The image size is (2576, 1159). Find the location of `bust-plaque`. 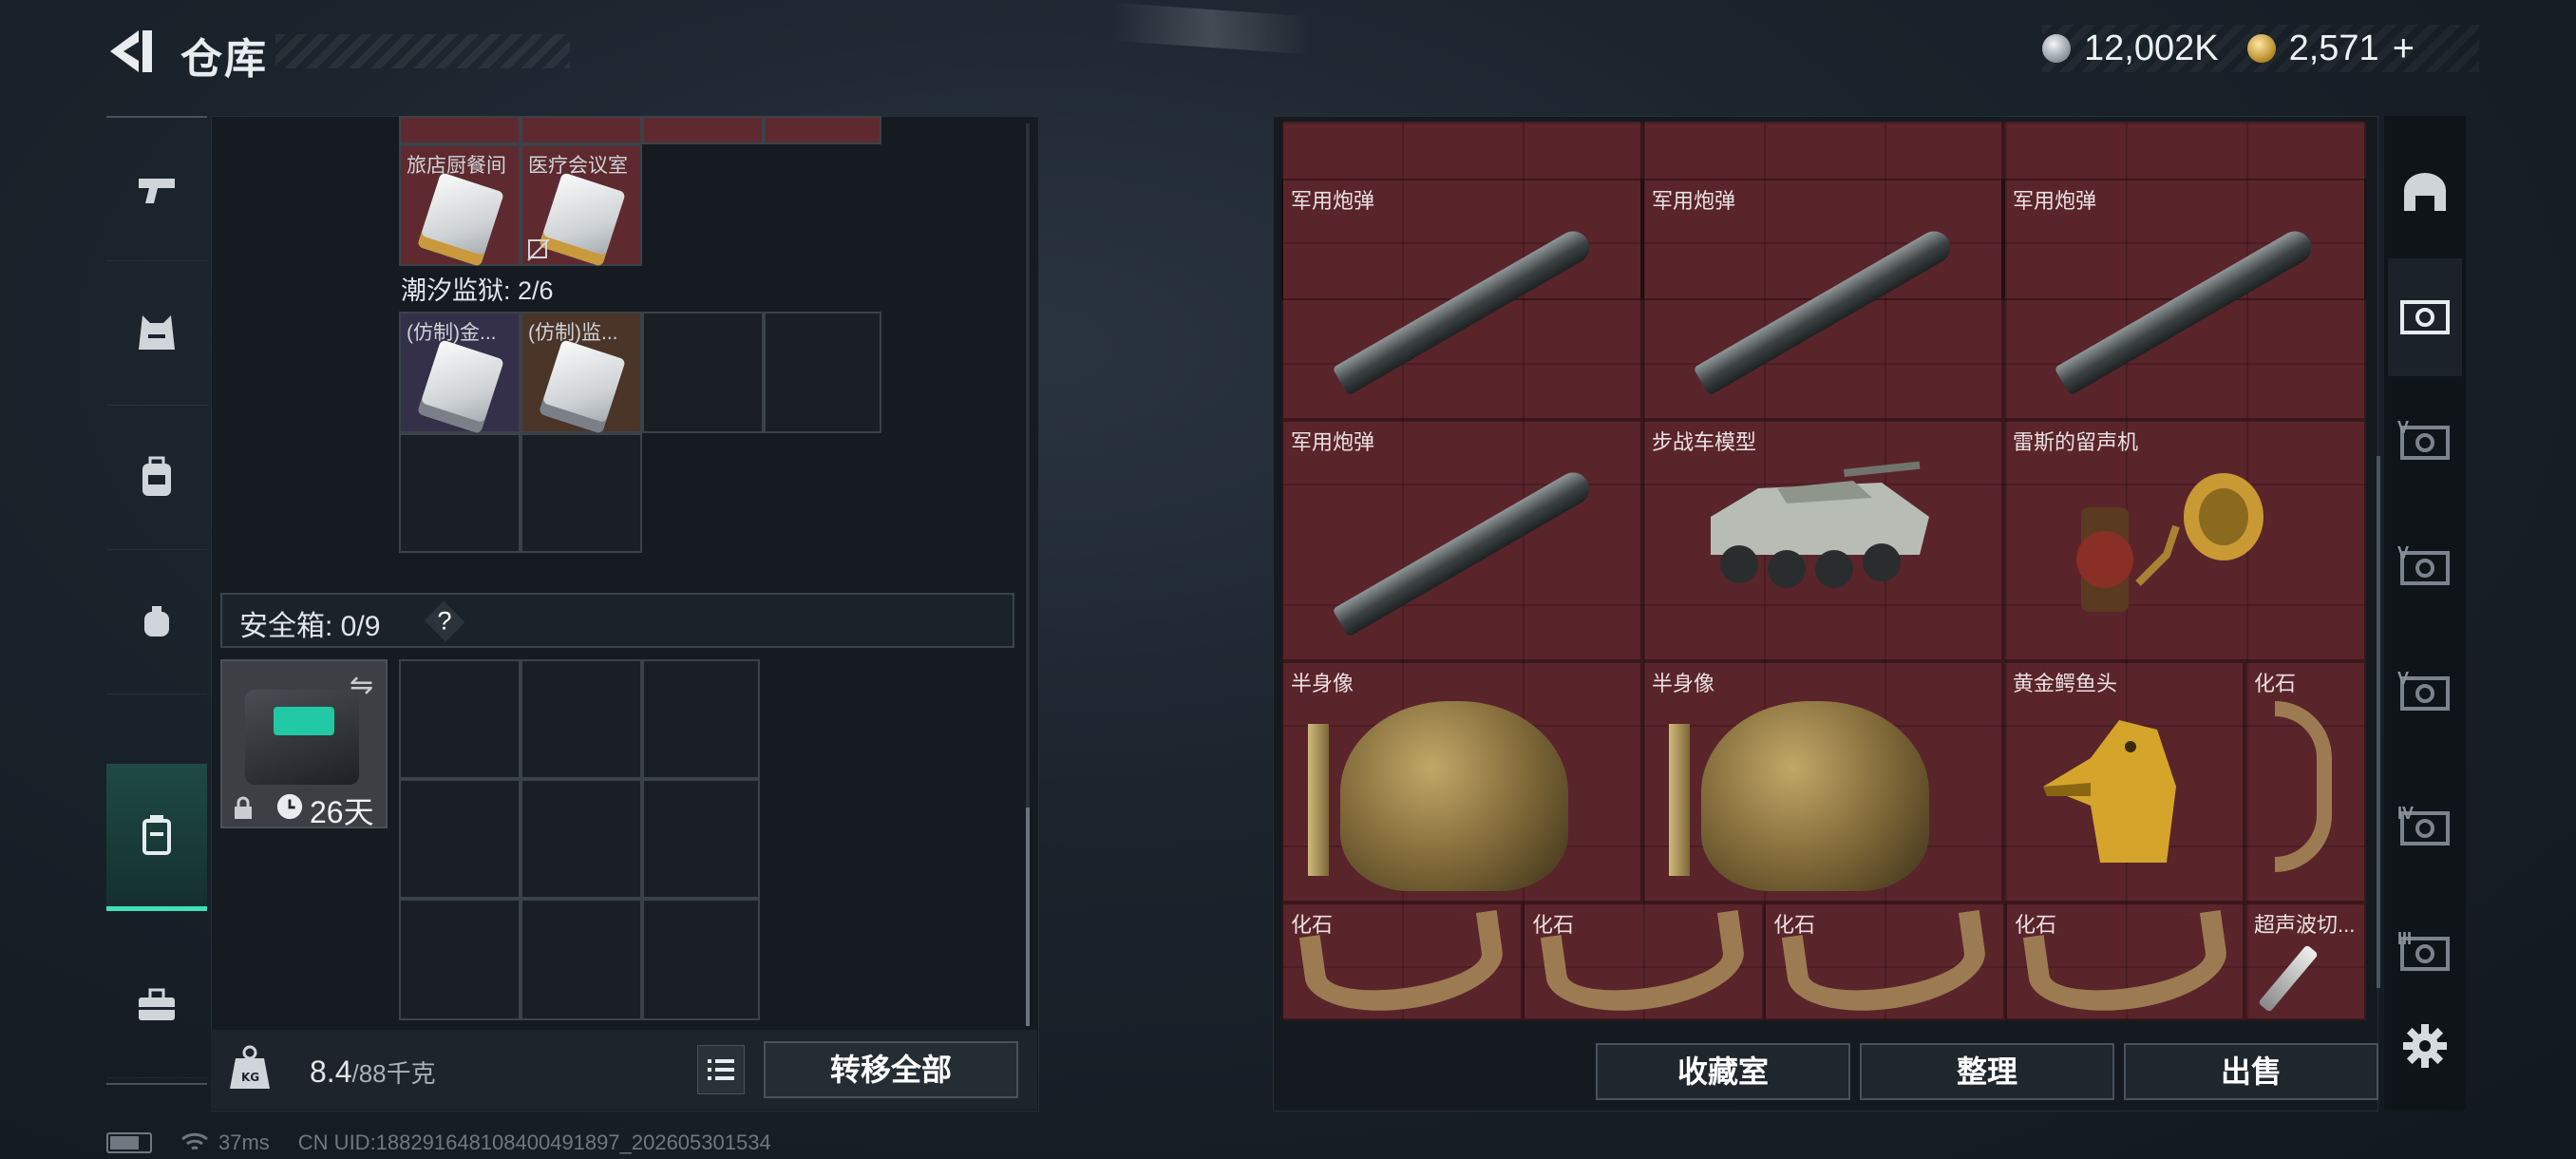

bust-plaque is located at coordinates (1679, 800).